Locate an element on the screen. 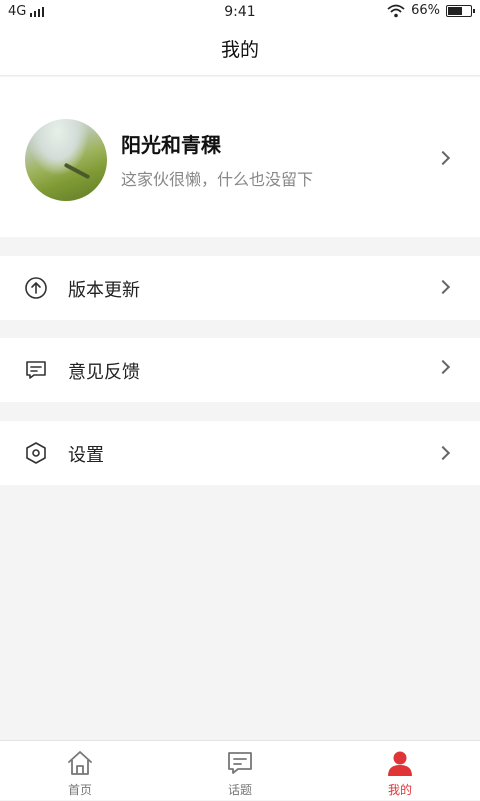 The height and width of the screenshot is (801, 480). menu-item-label: 版本更新 is located at coordinates (104, 290).